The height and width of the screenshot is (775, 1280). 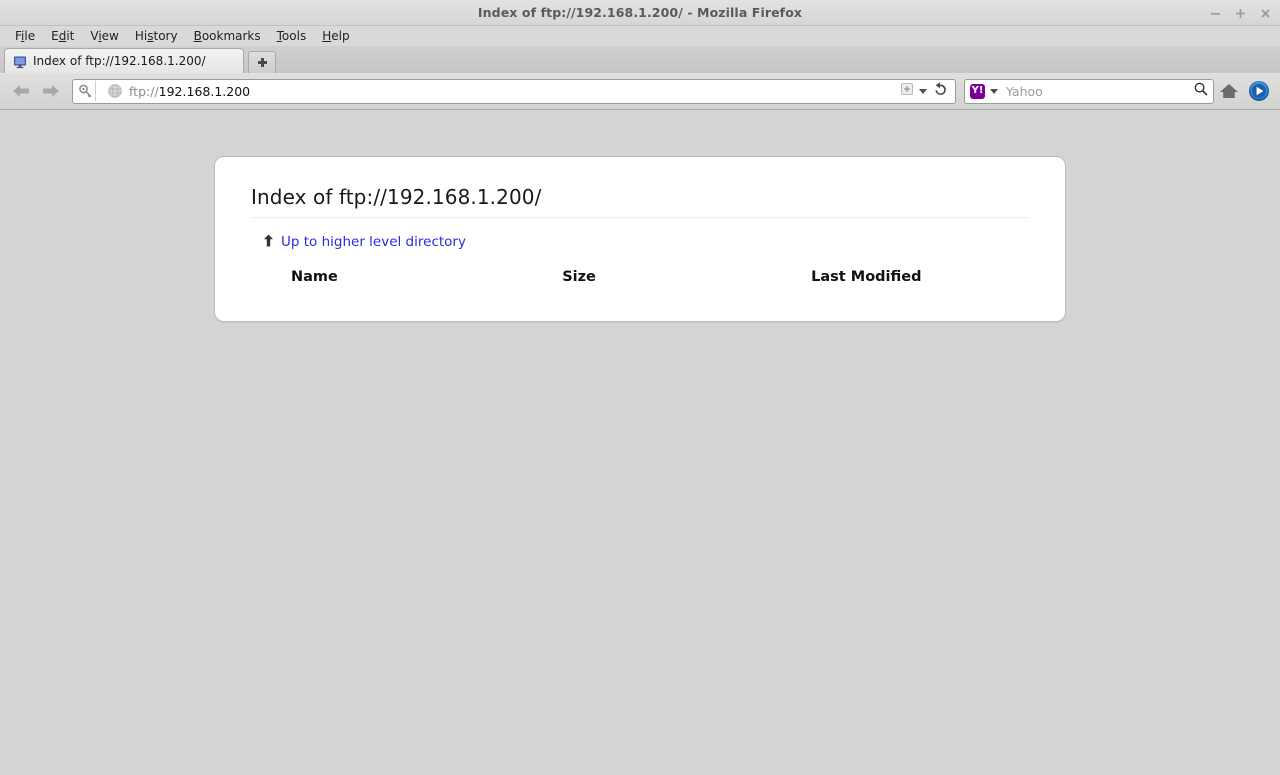 I want to click on menu-label-tools: Tools, so click(x=291, y=36).